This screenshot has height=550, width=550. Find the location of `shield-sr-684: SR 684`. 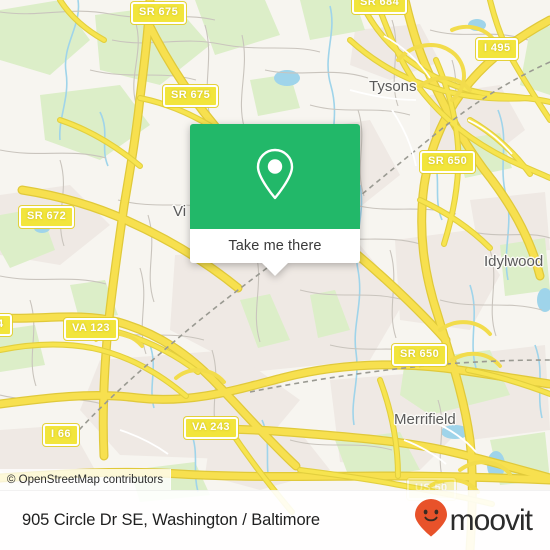

shield-sr-684: SR 684 is located at coordinates (380, 7).